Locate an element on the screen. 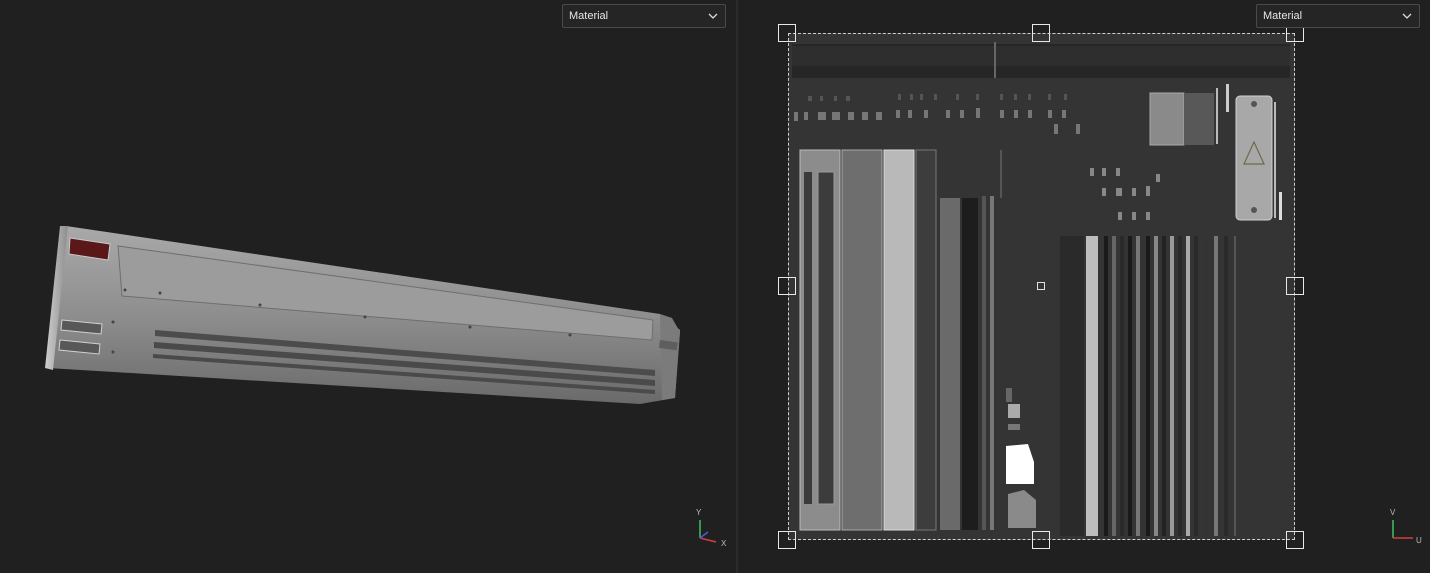 This screenshot has height=573, width=1430. axis-gizmo-icon: Y X is located at coordinates (710, 528).